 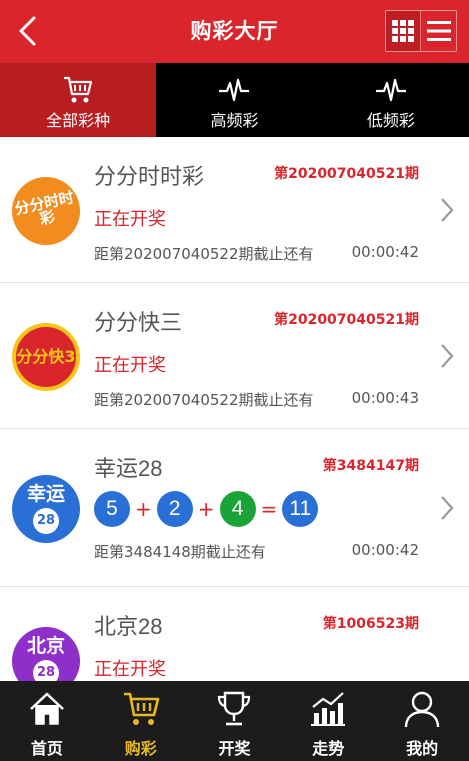 I want to click on nav-draw-results: 开奖, so click(x=235, y=721).